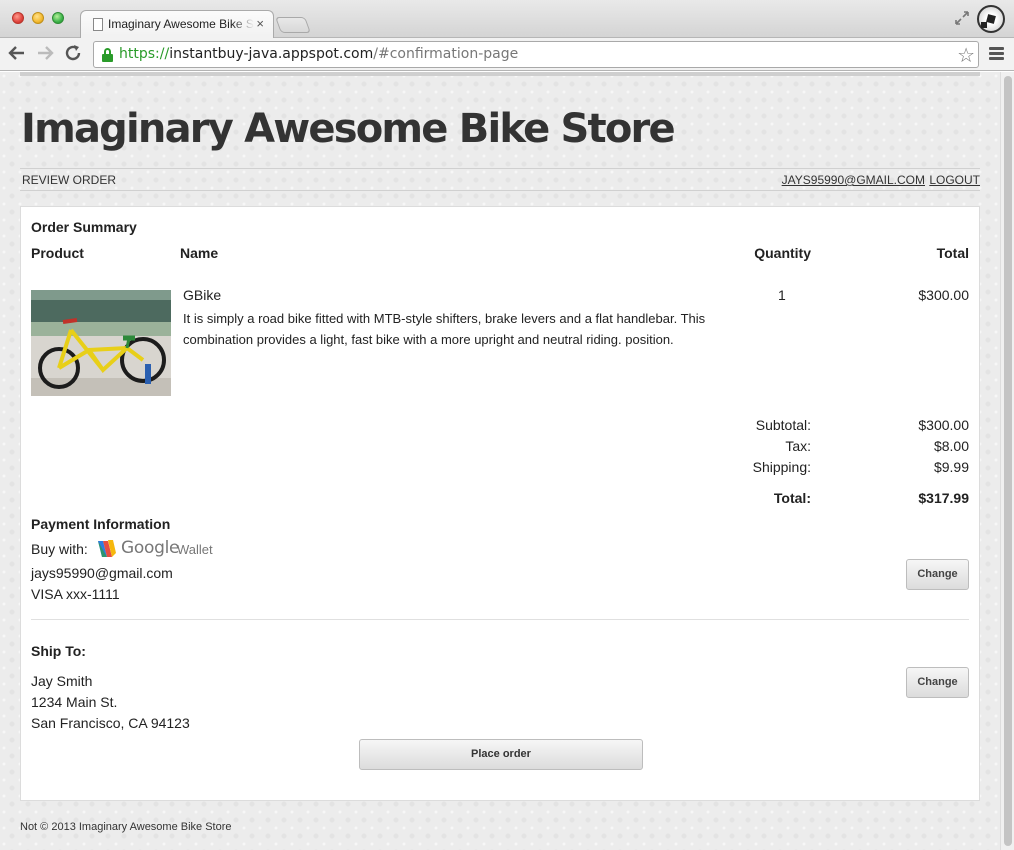 The image size is (1014, 850). What do you see at coordinates (782, 253) in the screenshot?
I see `column-header-quantity: Quantity` at bounding box center [782, 253].